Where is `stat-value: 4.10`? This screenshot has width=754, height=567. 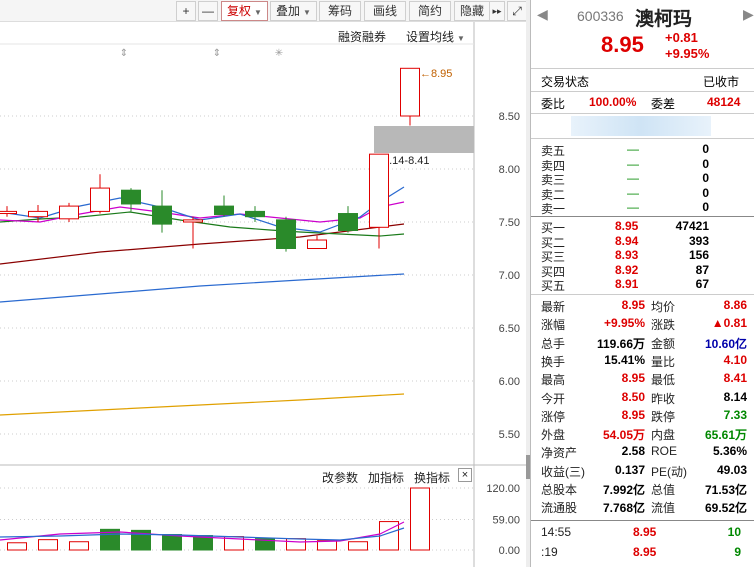 stat-value: 4.10 is located at coordinates (735, 359).